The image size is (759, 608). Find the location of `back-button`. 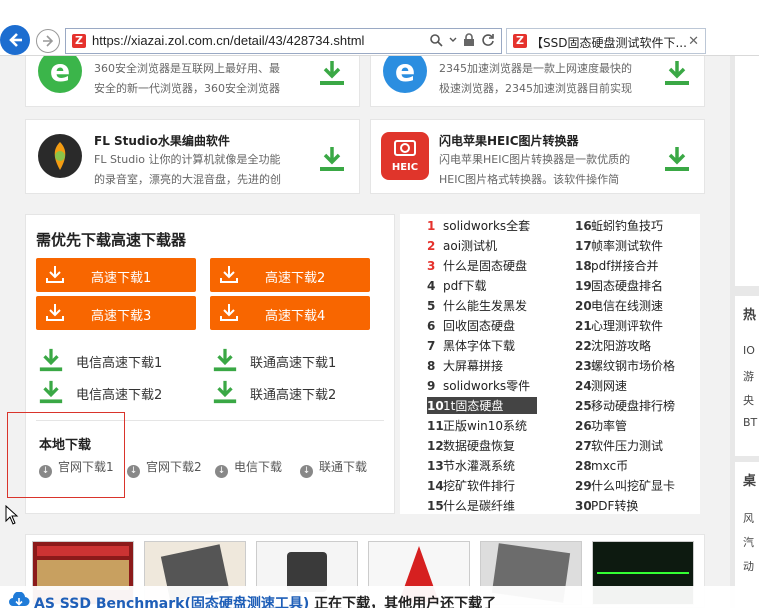

back-button is located at coordinates (15, 40).